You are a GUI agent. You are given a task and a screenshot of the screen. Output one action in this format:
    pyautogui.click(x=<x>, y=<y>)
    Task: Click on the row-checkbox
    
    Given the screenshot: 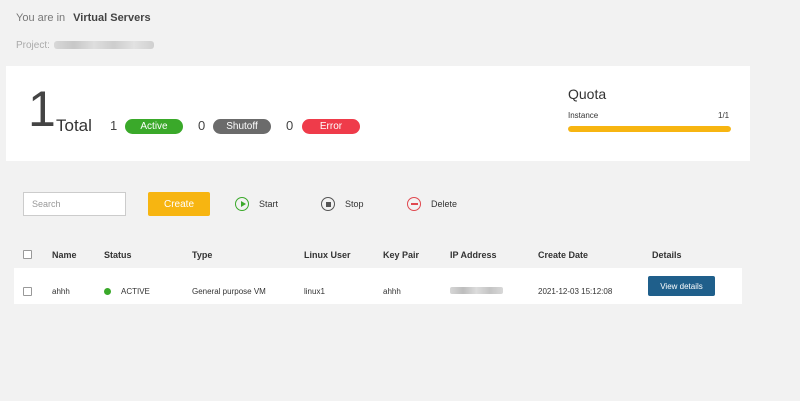 What is the action you would take?
    pyautogui.click(x=27, y=291)
    